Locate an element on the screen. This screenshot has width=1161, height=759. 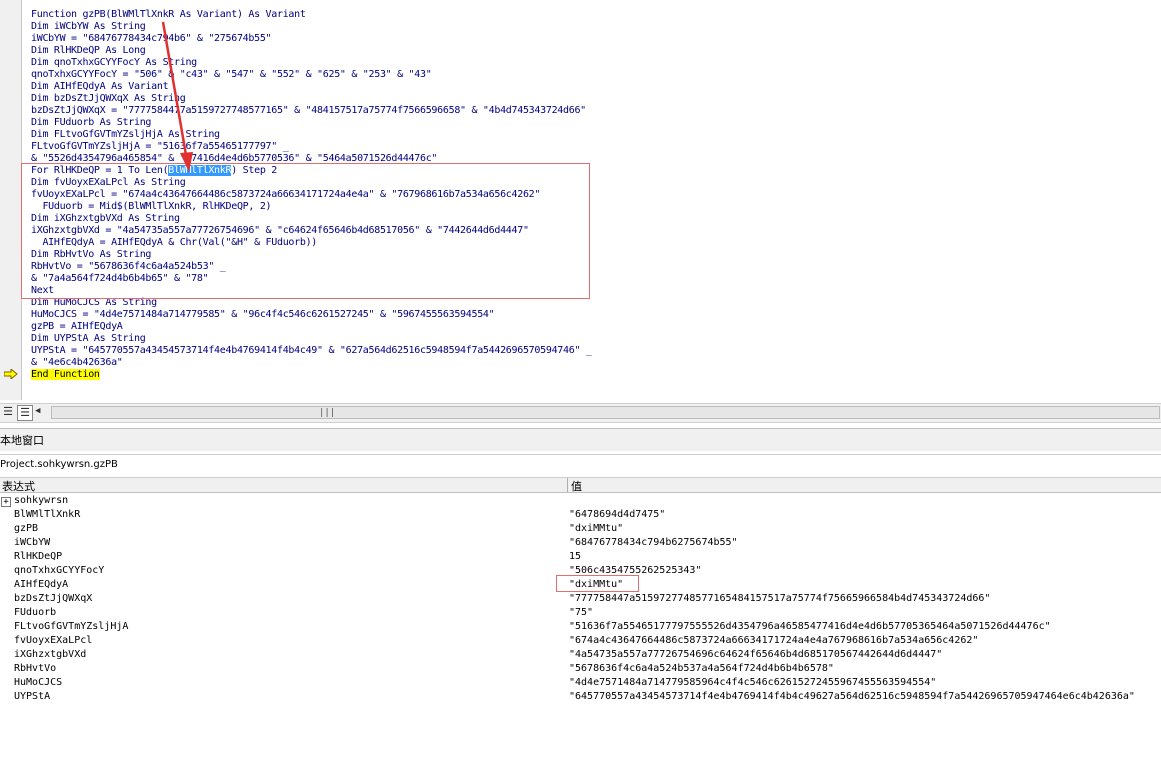
code-line: Dim AIHfEQdyA As Variant is located at coordinates (311, 87).